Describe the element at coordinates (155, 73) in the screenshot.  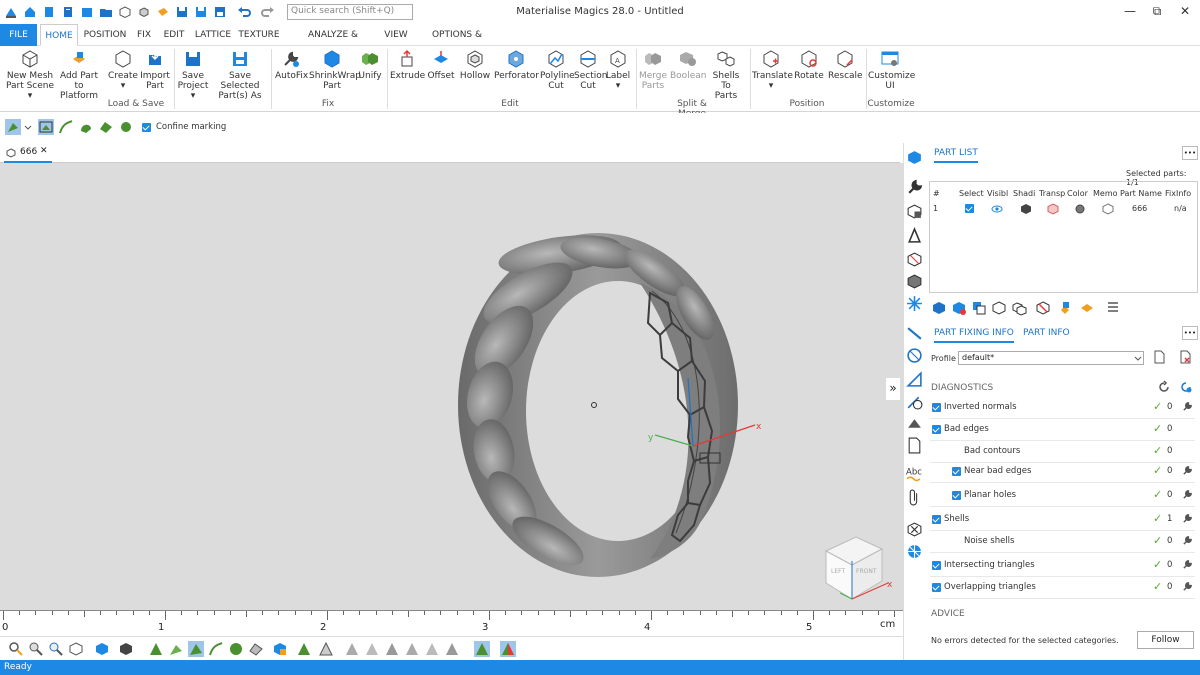
I see `import-part-button: Import Part` at that location.